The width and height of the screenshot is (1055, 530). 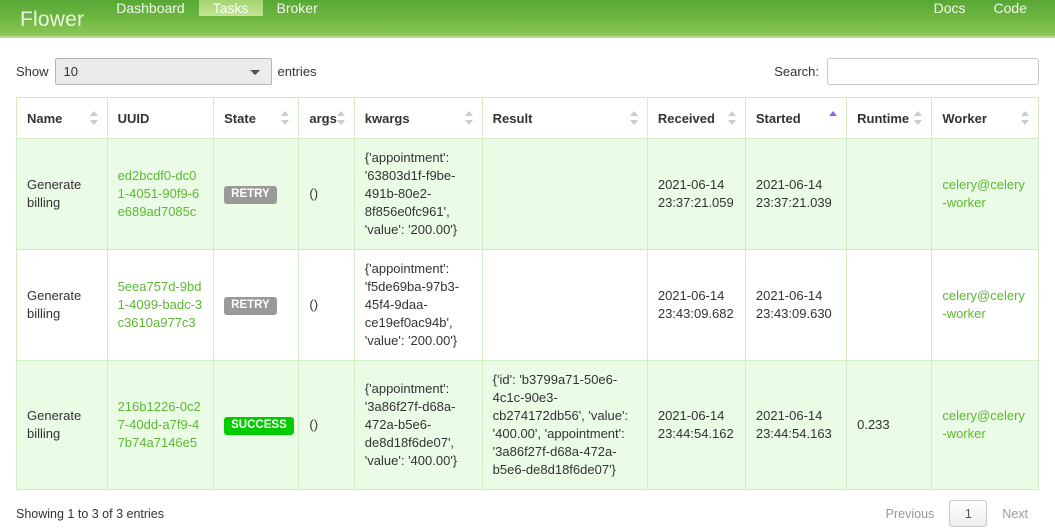 What do you see at coordinates (968, 513) in the screenshot?
I see `pagination-page-1: 1` at bounding box center [968, 513].